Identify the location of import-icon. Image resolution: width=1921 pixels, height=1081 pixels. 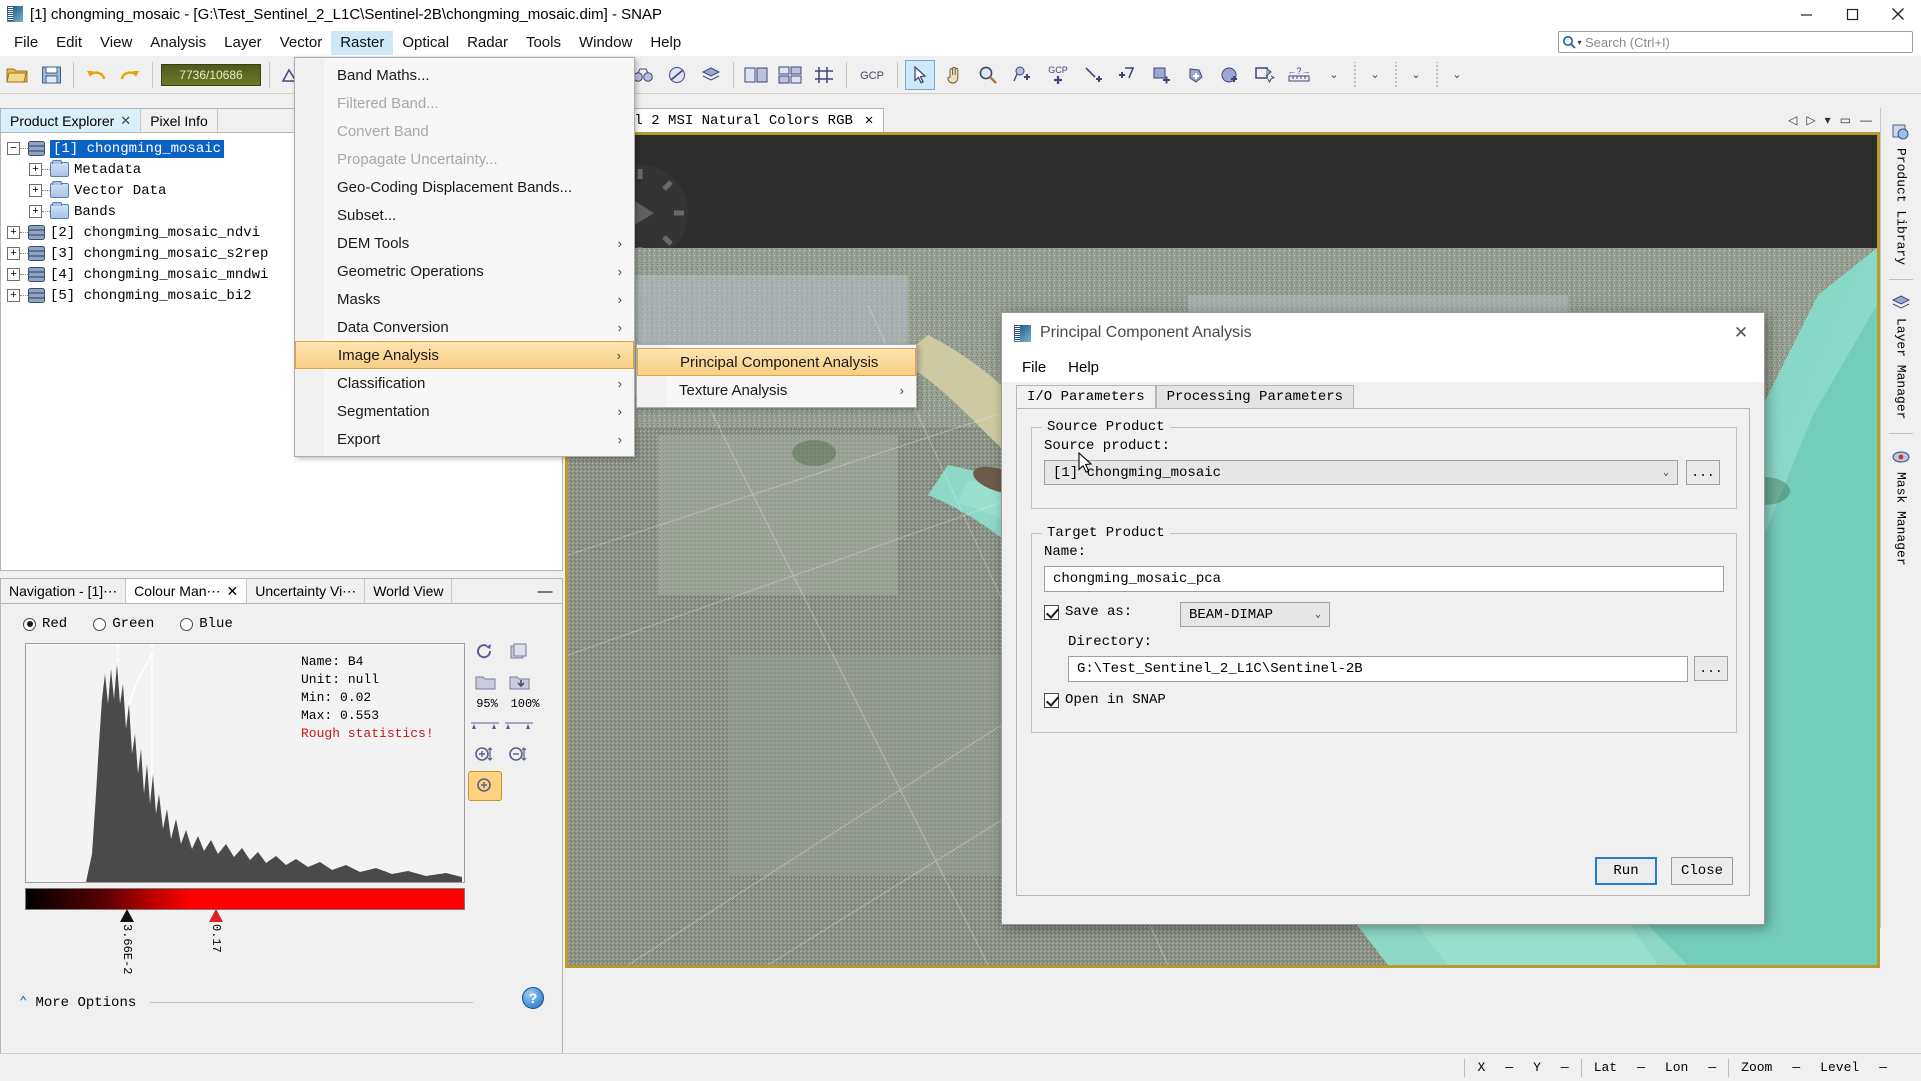
(485, 682).